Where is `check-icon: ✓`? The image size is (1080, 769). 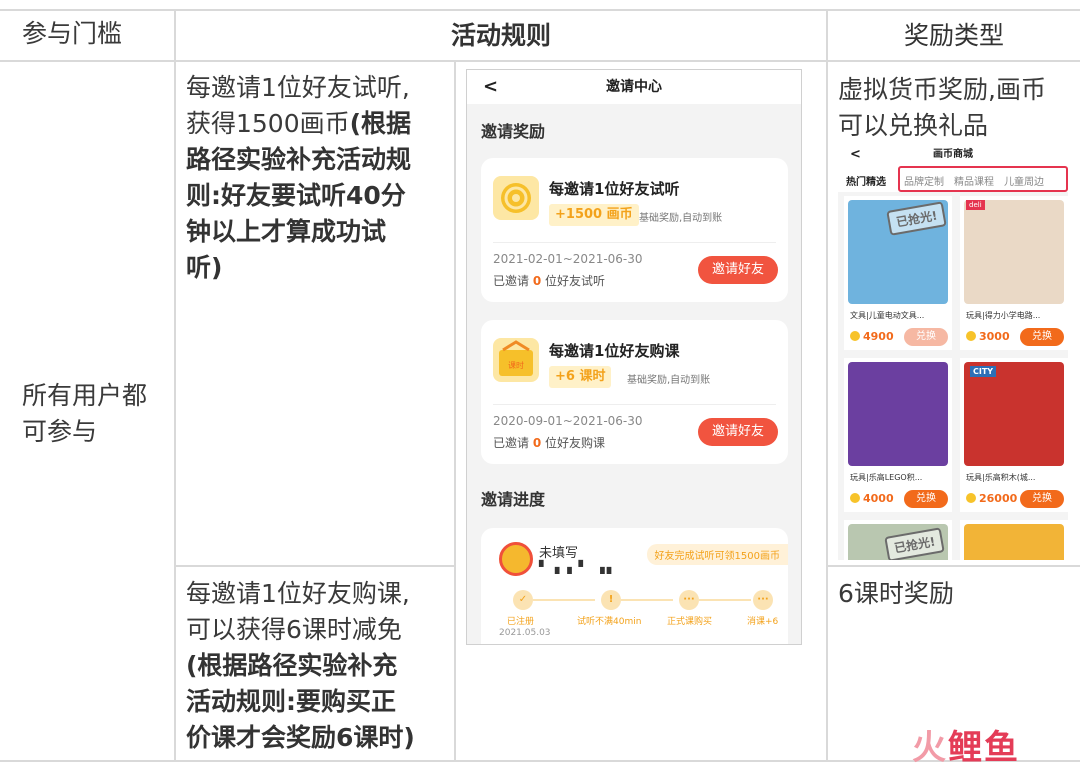 check-icon: ✓ is located at coordinates (523, 600).